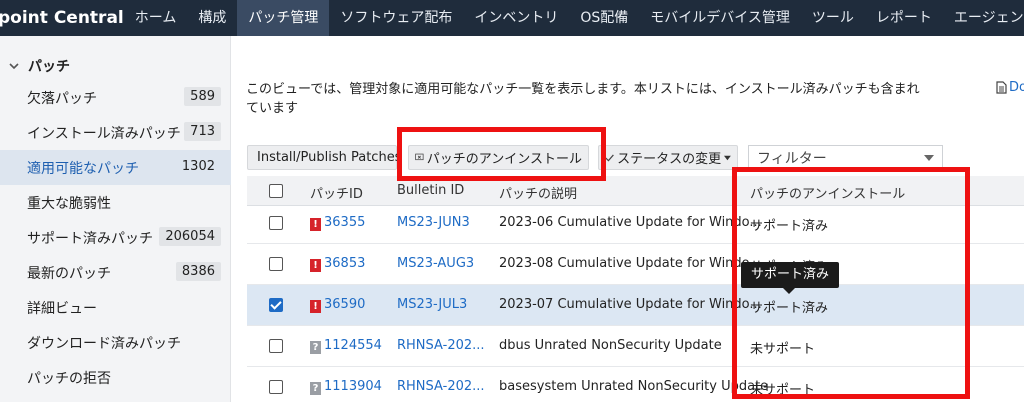  Describe the element at coordinates (983, 18) in the screenshot. I see `nav-agent: エージェン` at that location.